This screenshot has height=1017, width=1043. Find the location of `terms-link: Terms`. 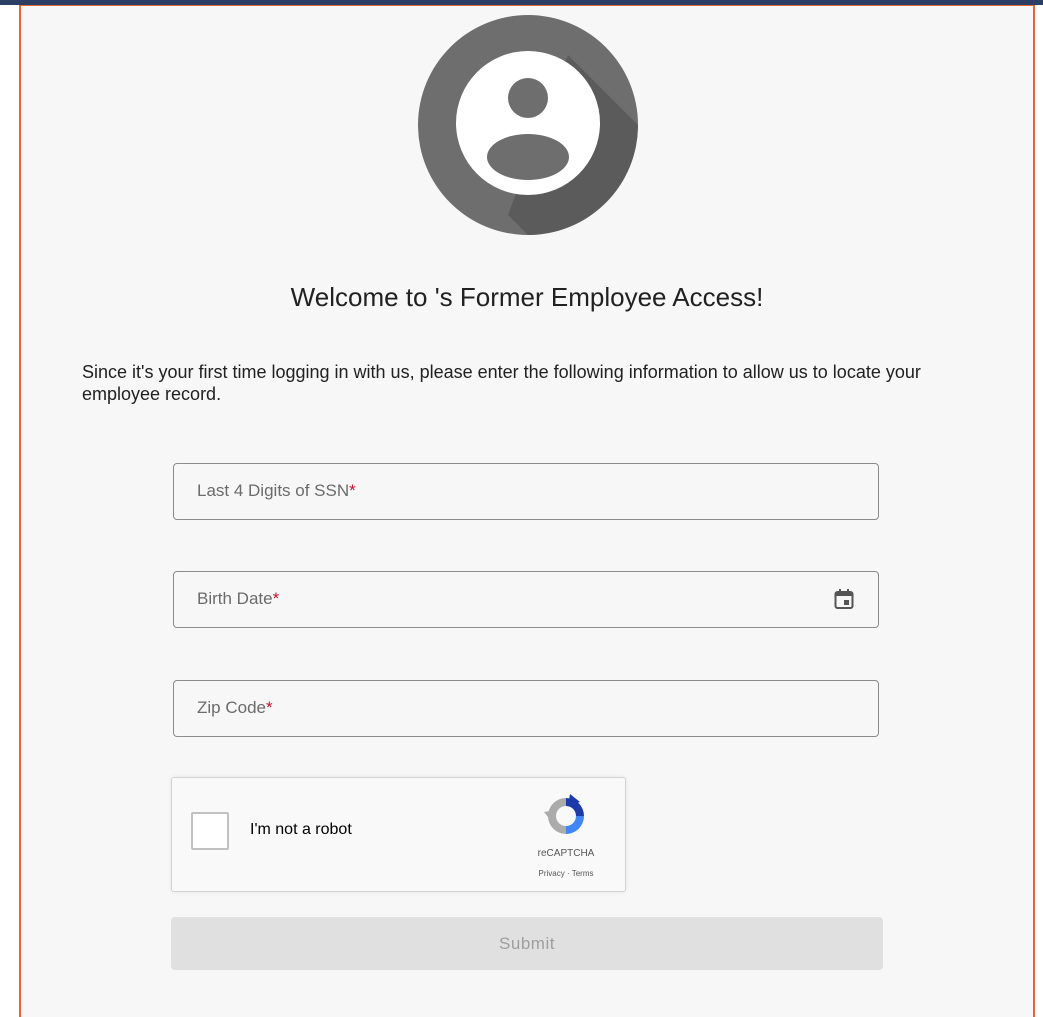

terms-link: Terms is located at coordinates (583, 873).